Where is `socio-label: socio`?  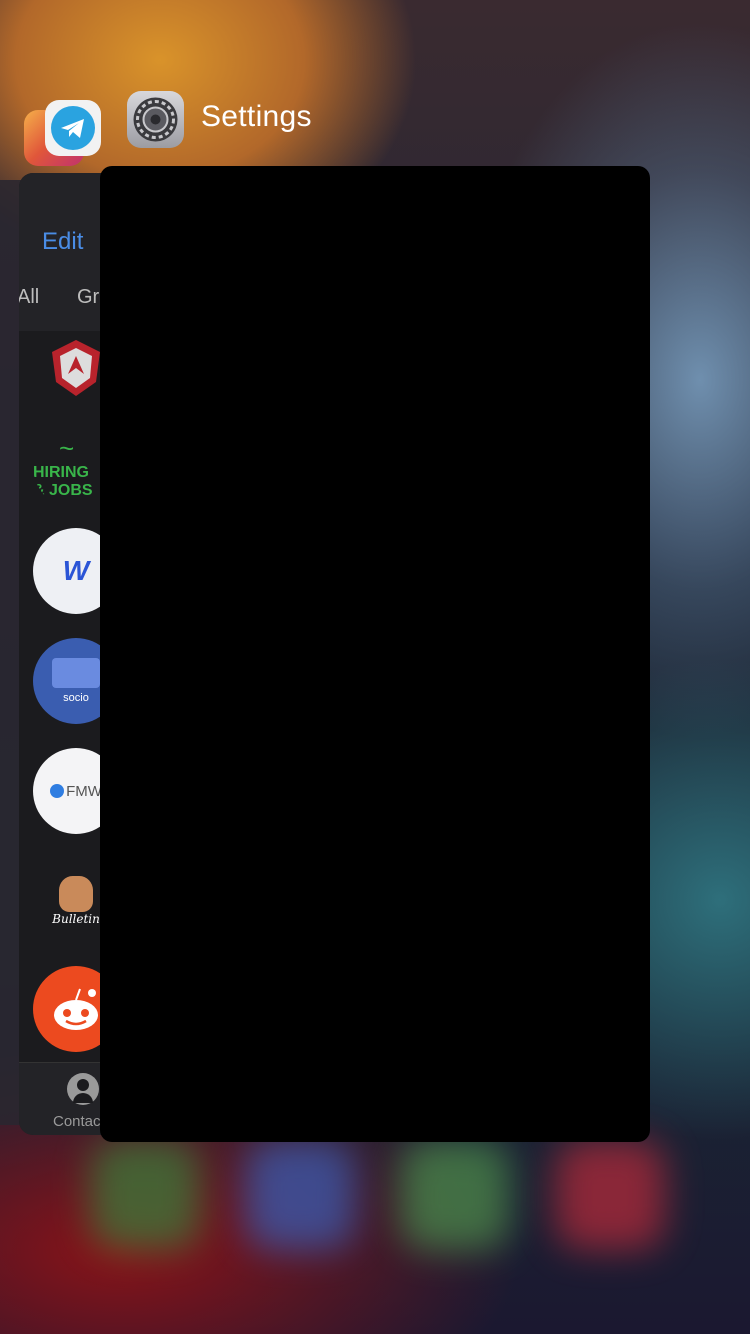 socio-label: socio is located at coordinates (76, 698).